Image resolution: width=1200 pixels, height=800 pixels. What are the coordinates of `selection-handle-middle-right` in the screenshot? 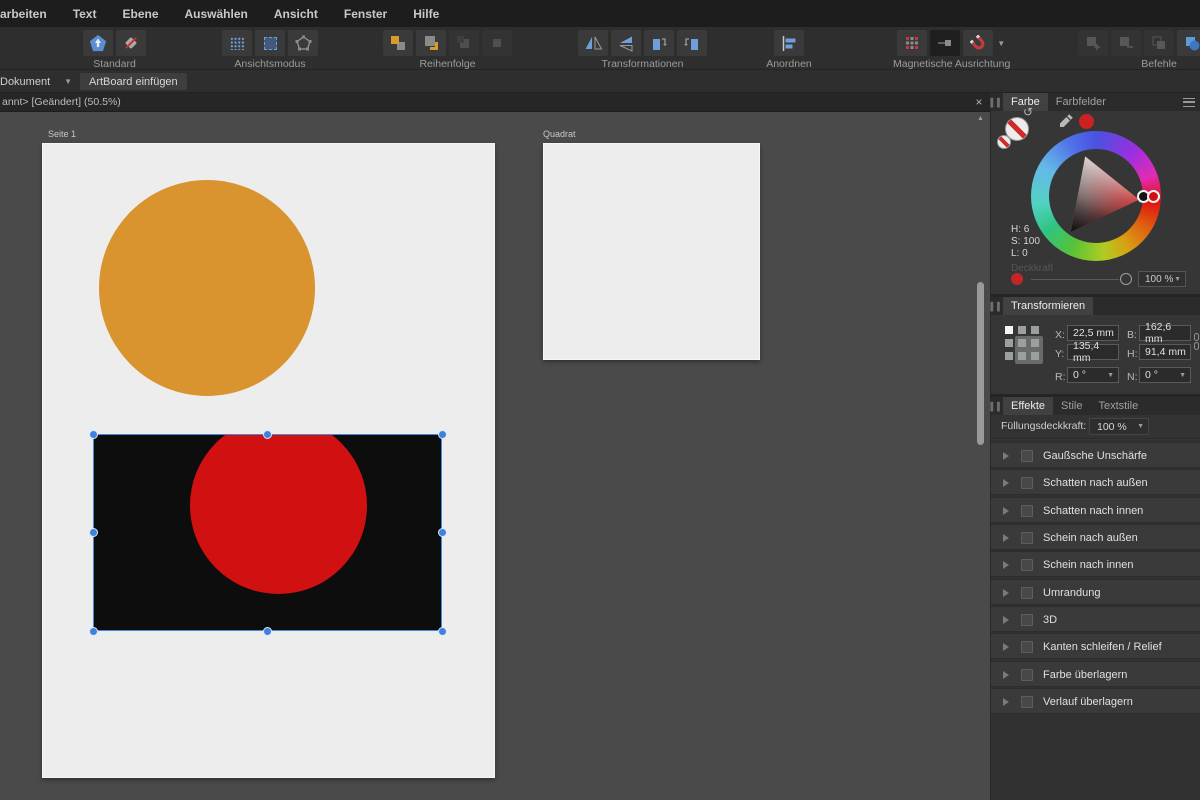 It's located at (442, 532).